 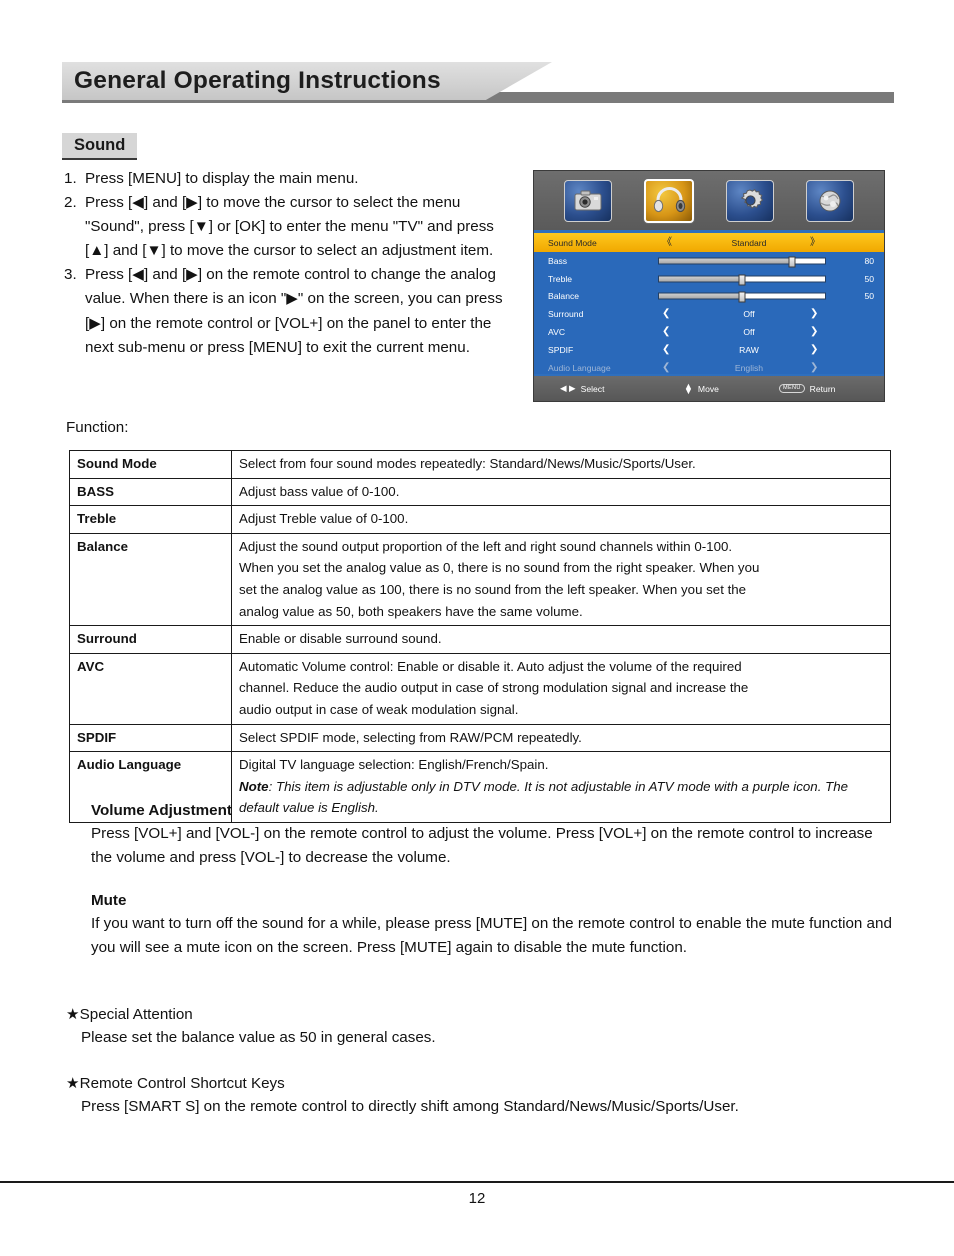 I want to click on osd-menu-item: Bass 80, so click(x=709, y=261).